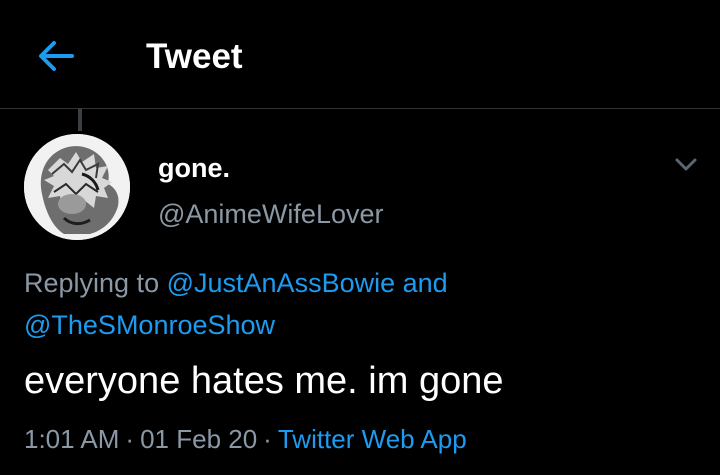 The height and width of the screenshot is (475, 720). I want to click on tweet-text: everyone hates me. im gone, so click(264, 381).